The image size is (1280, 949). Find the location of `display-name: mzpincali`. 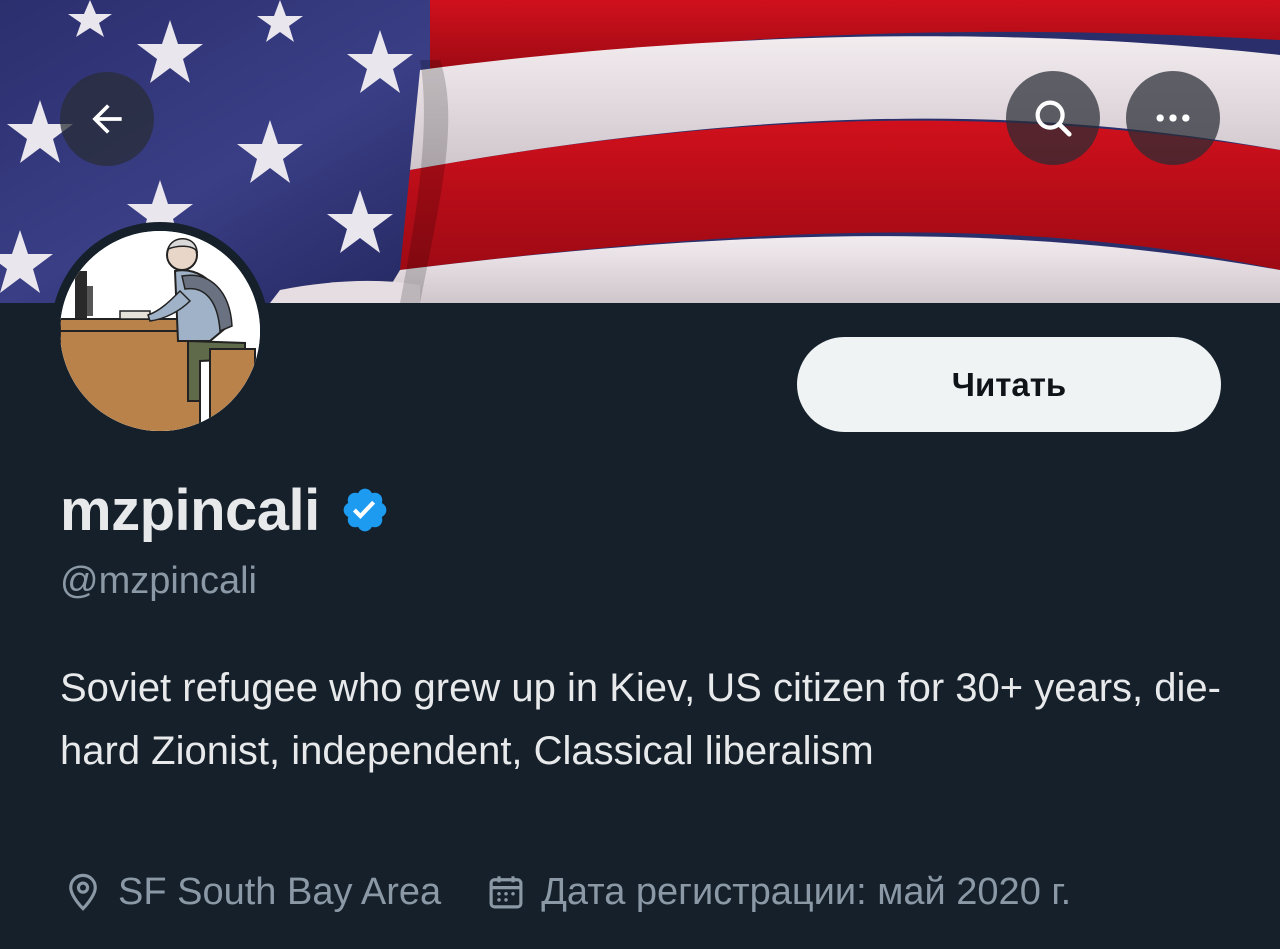

display-name: mzpincali is located at coordinates (190, 510).